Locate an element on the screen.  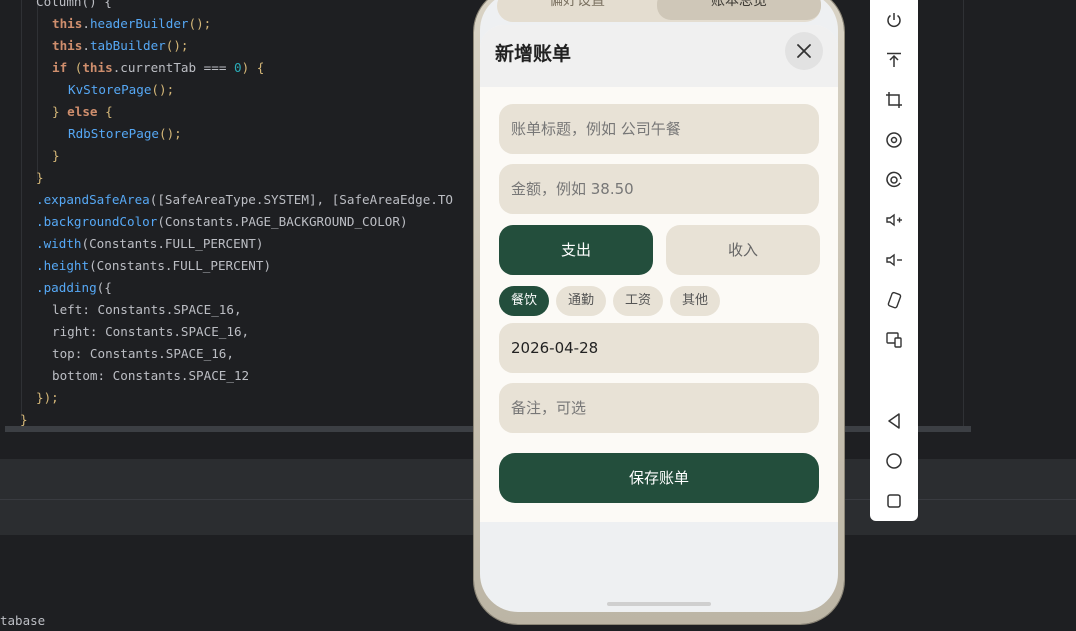
expense-button: 支出 is located at coordinates (576, 250).